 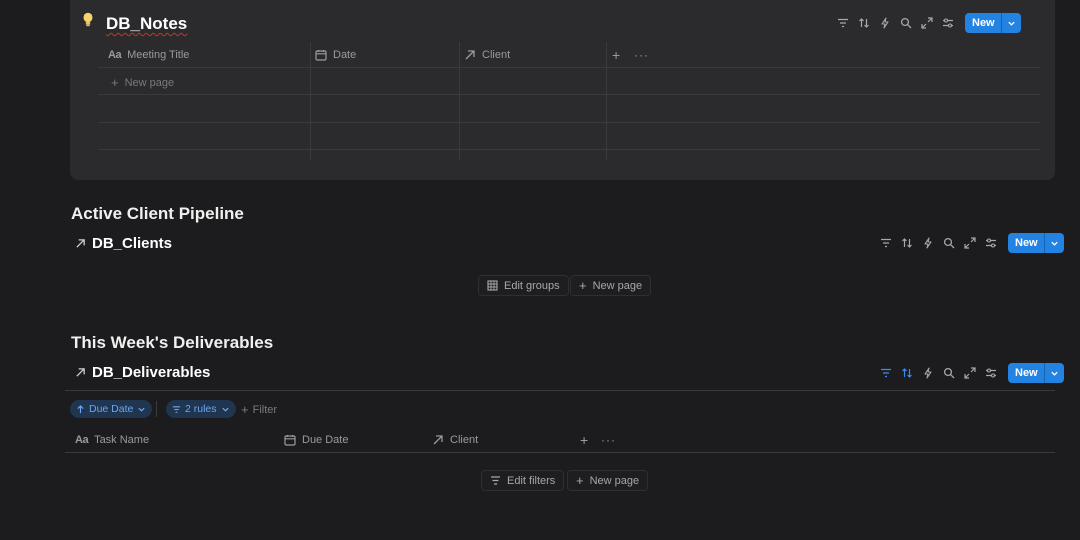 I want to click on column-header-date: Date, so click(x=389, y=55).